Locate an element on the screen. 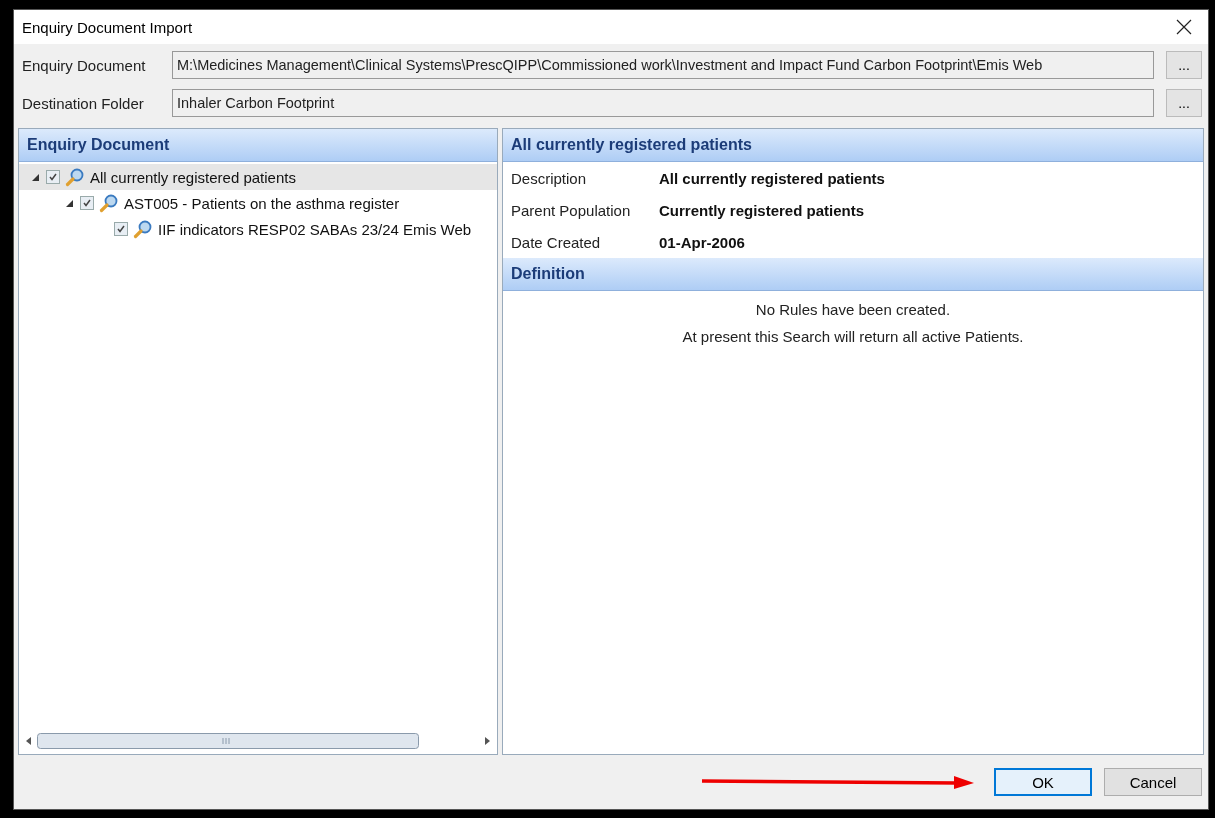  scroll-right-icon is located at coordinates (487, 741).